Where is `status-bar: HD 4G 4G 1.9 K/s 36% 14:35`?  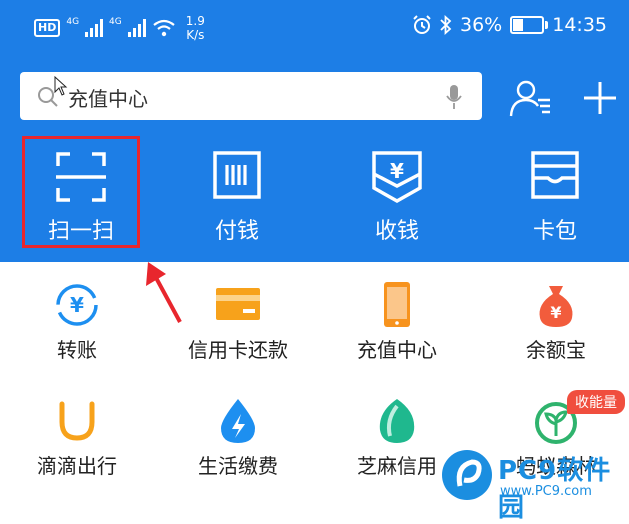
status-bar: HD 4G 4G 1.9 K/s 36% 14:35 is located at coordinates (314, 28).